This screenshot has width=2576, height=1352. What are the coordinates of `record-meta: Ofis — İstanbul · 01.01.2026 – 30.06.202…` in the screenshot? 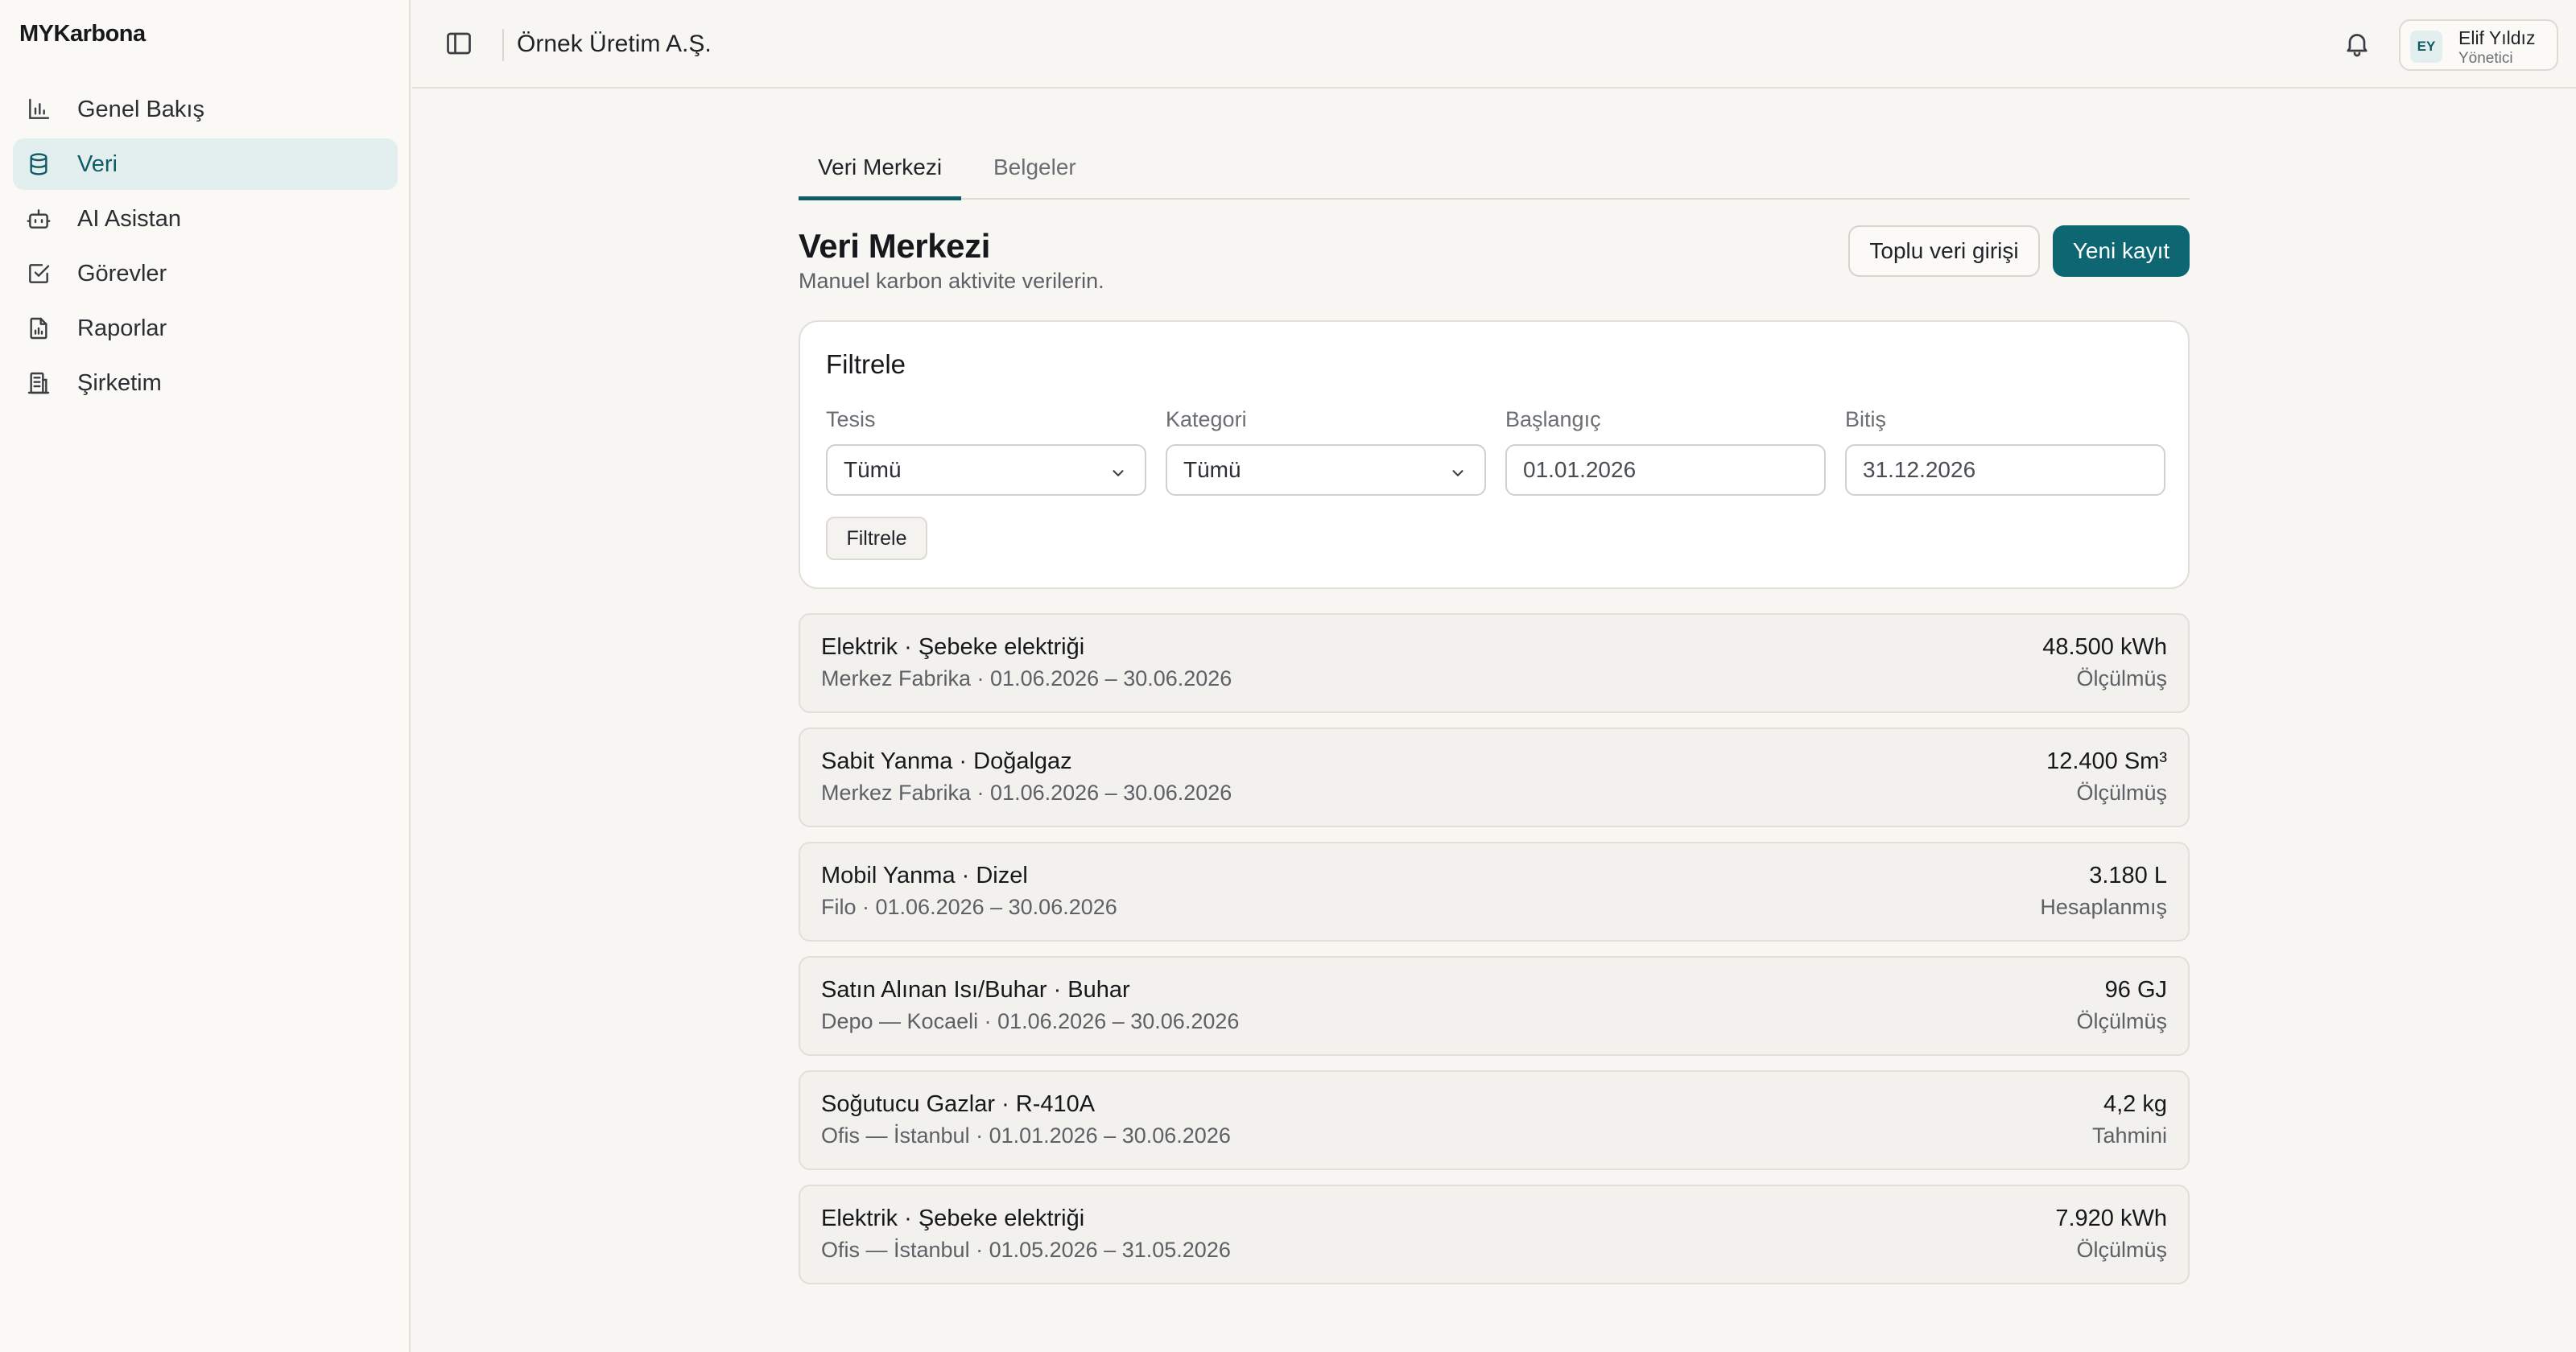 It's located at (1026, 1135).